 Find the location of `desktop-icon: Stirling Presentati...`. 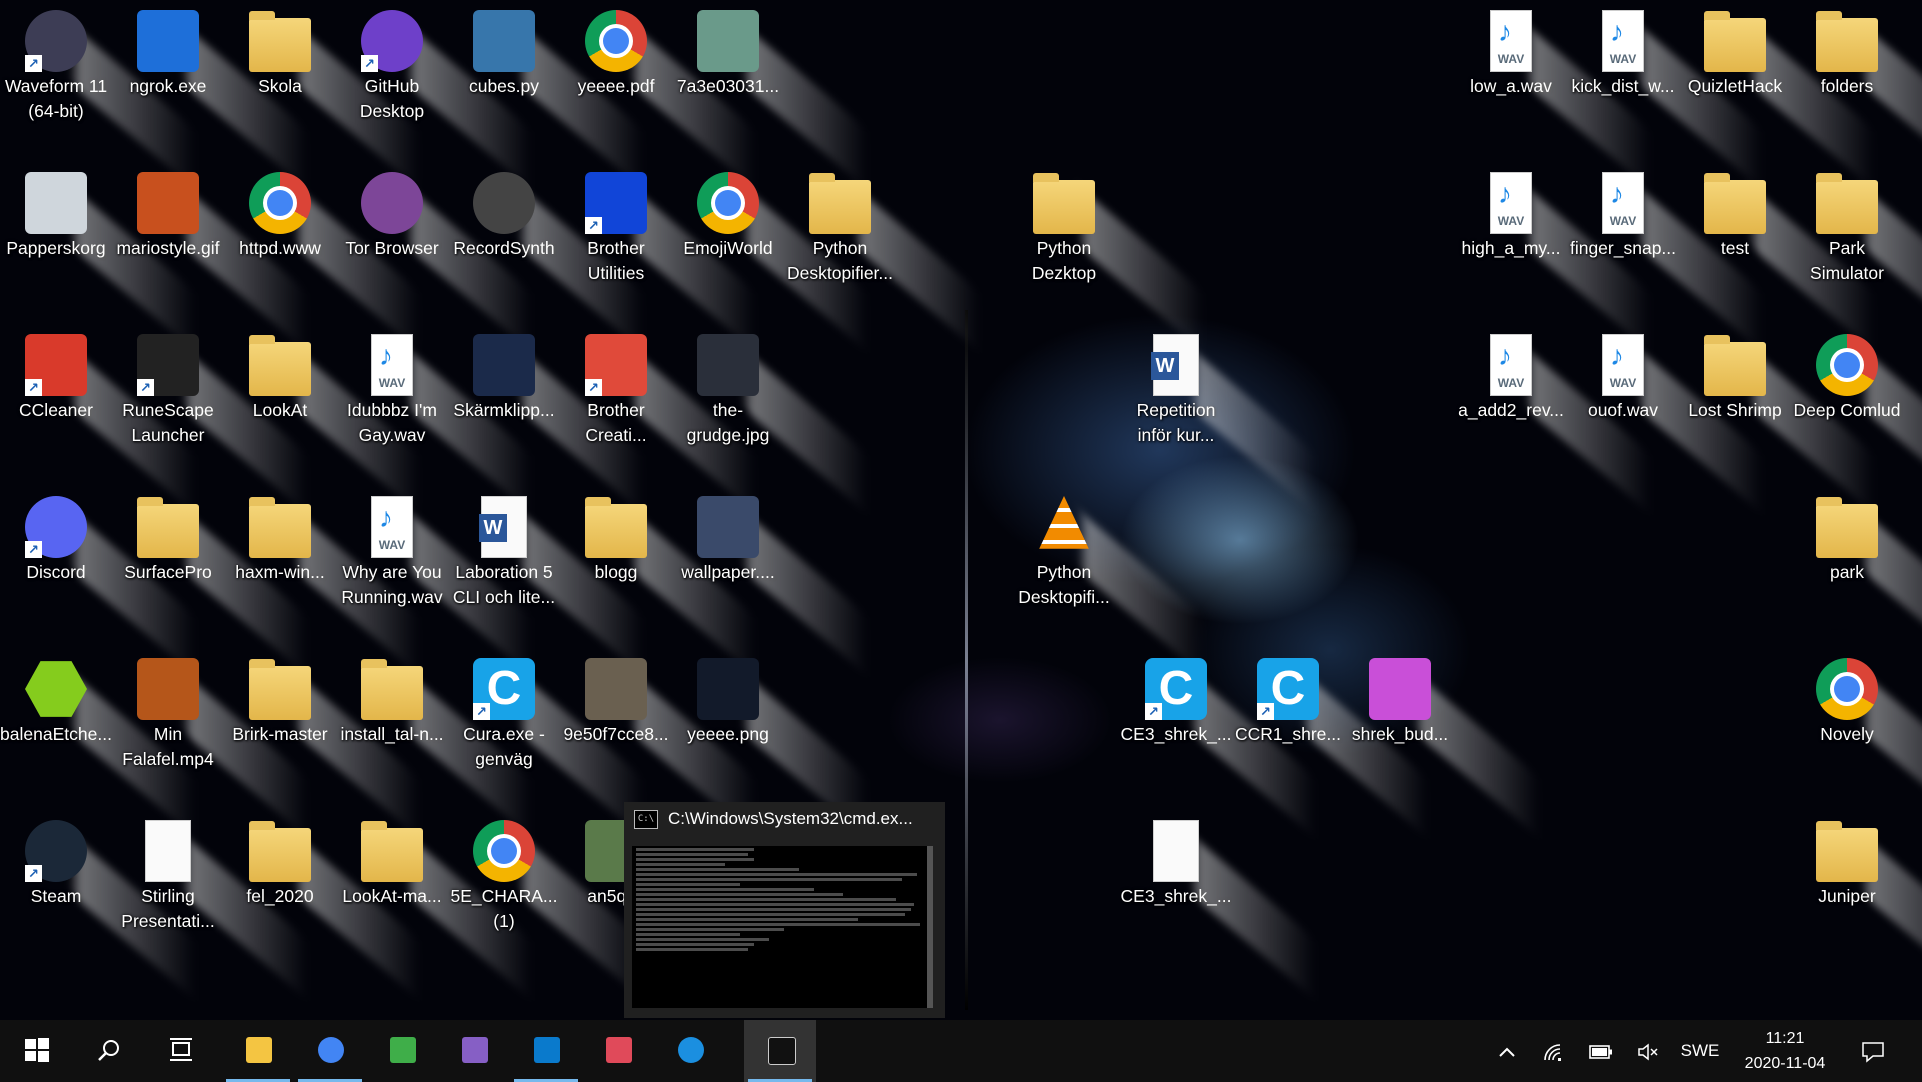

desktop-icon: Stirling Presentati... is located at coordinates (209, 906).